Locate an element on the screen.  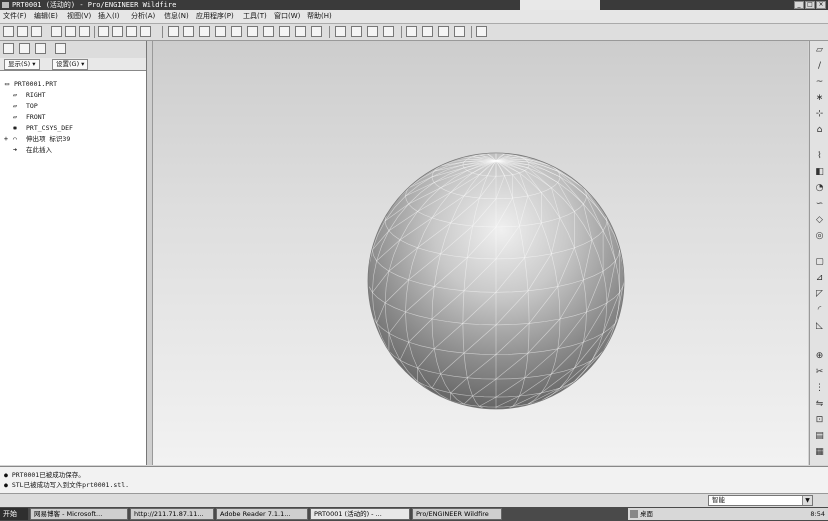
save-icon is located at coordinates (36, 31).